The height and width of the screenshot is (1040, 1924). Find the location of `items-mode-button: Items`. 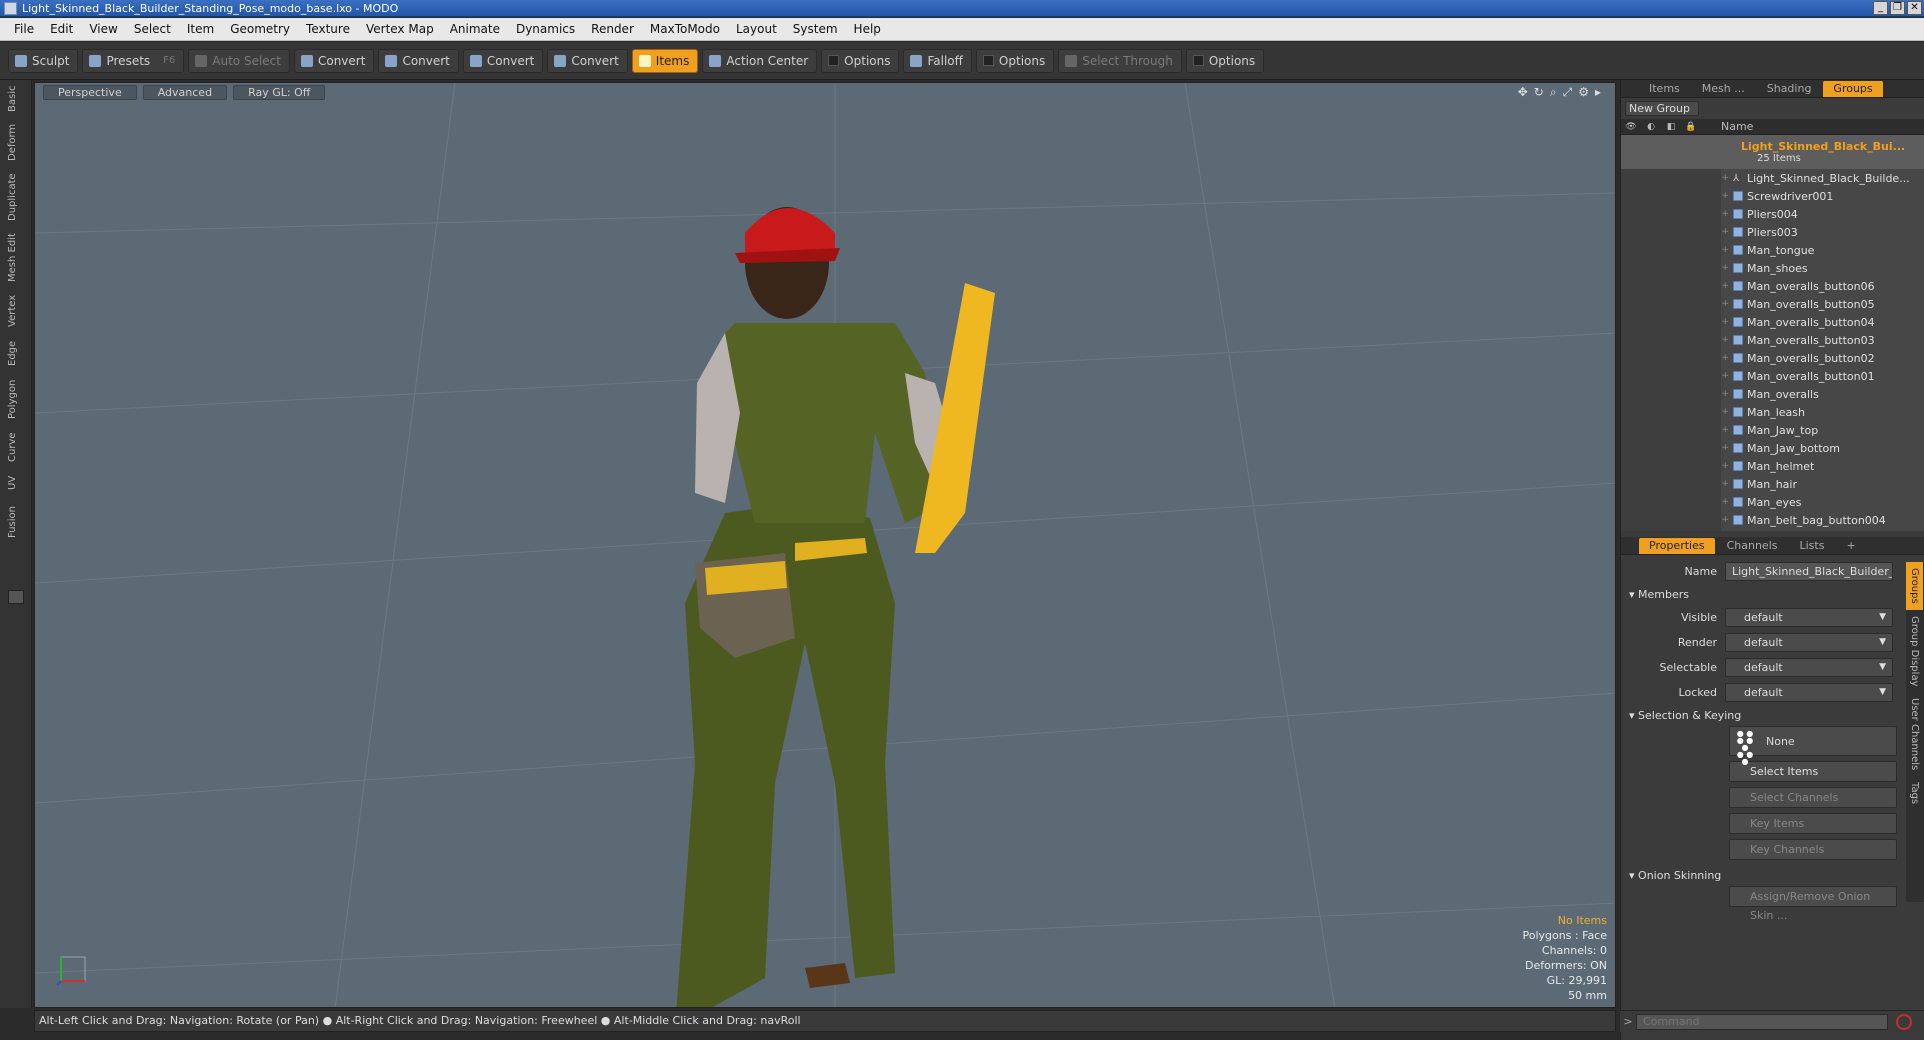

items-mode-button: Items is located at coordinates (665, 60).